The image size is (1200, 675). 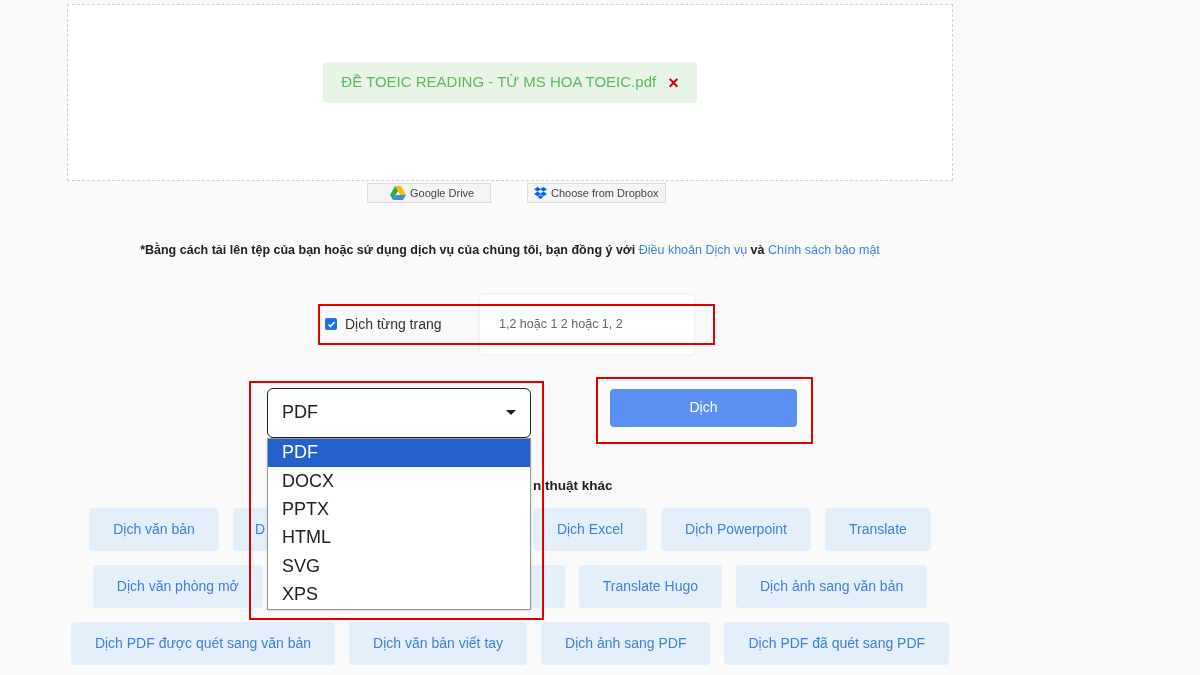 What do you see at coordinates (673, 82) in the screenshot?
I see `remove-button: ×` at bounding box center [673, 82].